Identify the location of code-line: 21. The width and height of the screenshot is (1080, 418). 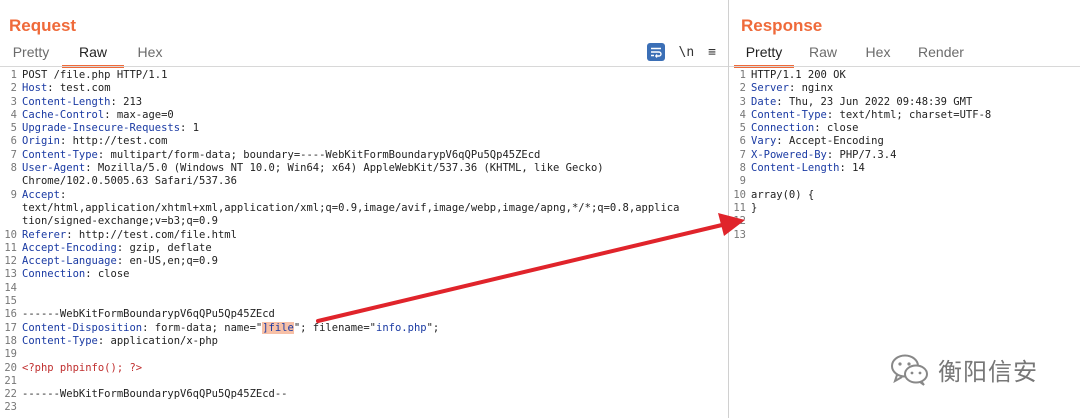
(364, 381).